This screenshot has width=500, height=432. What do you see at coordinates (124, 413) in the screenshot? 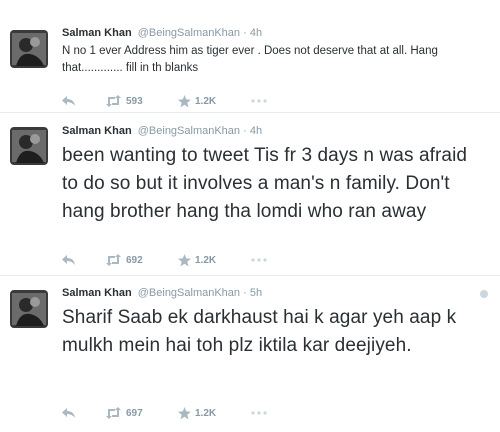
I see `retweet-button: 697` at bounding box center [124, 413].